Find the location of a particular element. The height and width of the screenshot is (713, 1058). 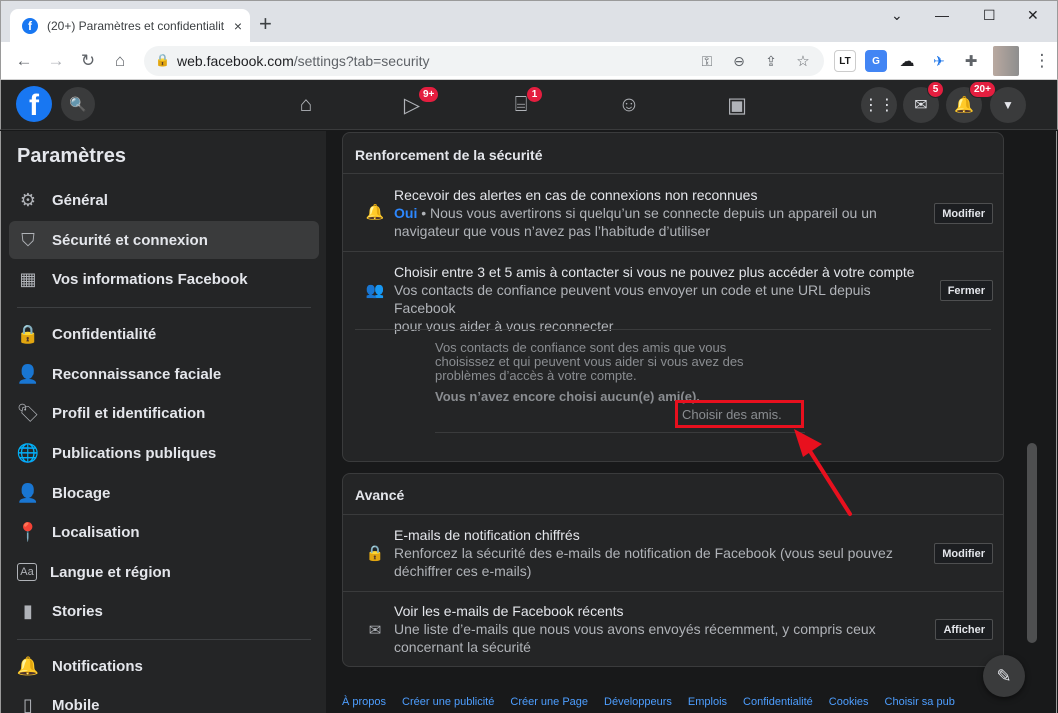

sidebar-title: Paramètres is located at coordinates (71, 156).